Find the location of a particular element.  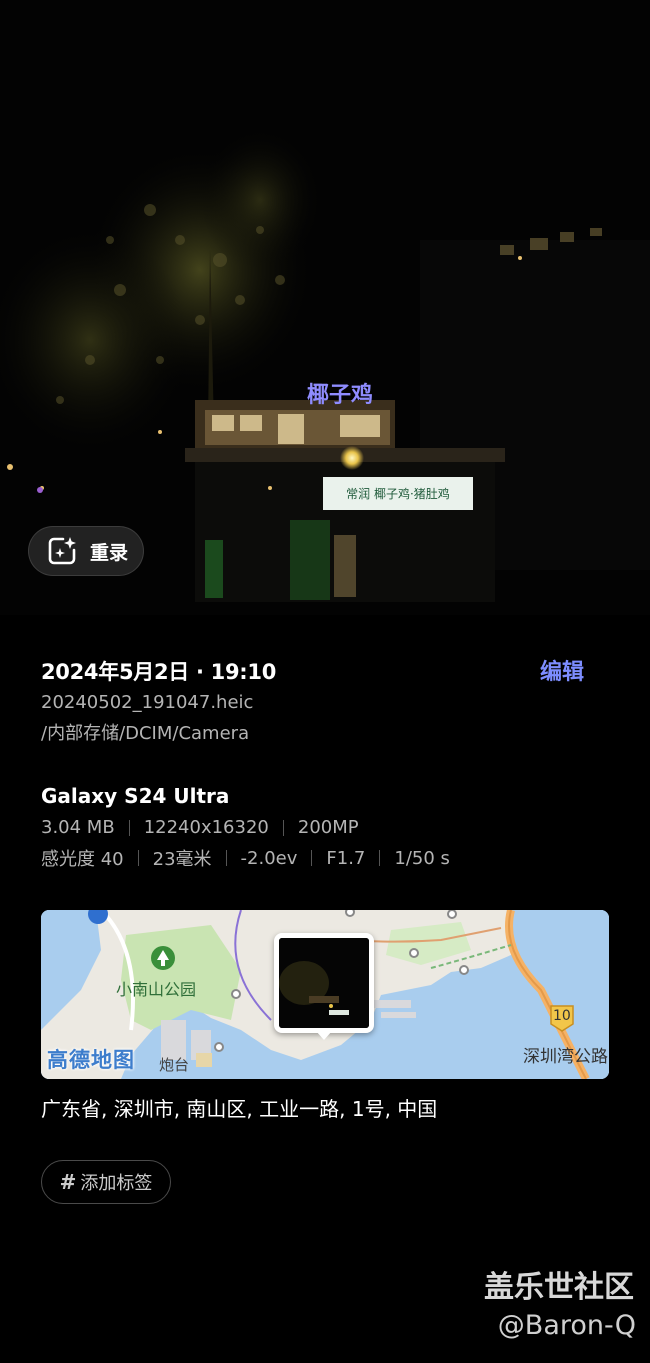

aperture: F1.7 is located at coordinates (346, 858).